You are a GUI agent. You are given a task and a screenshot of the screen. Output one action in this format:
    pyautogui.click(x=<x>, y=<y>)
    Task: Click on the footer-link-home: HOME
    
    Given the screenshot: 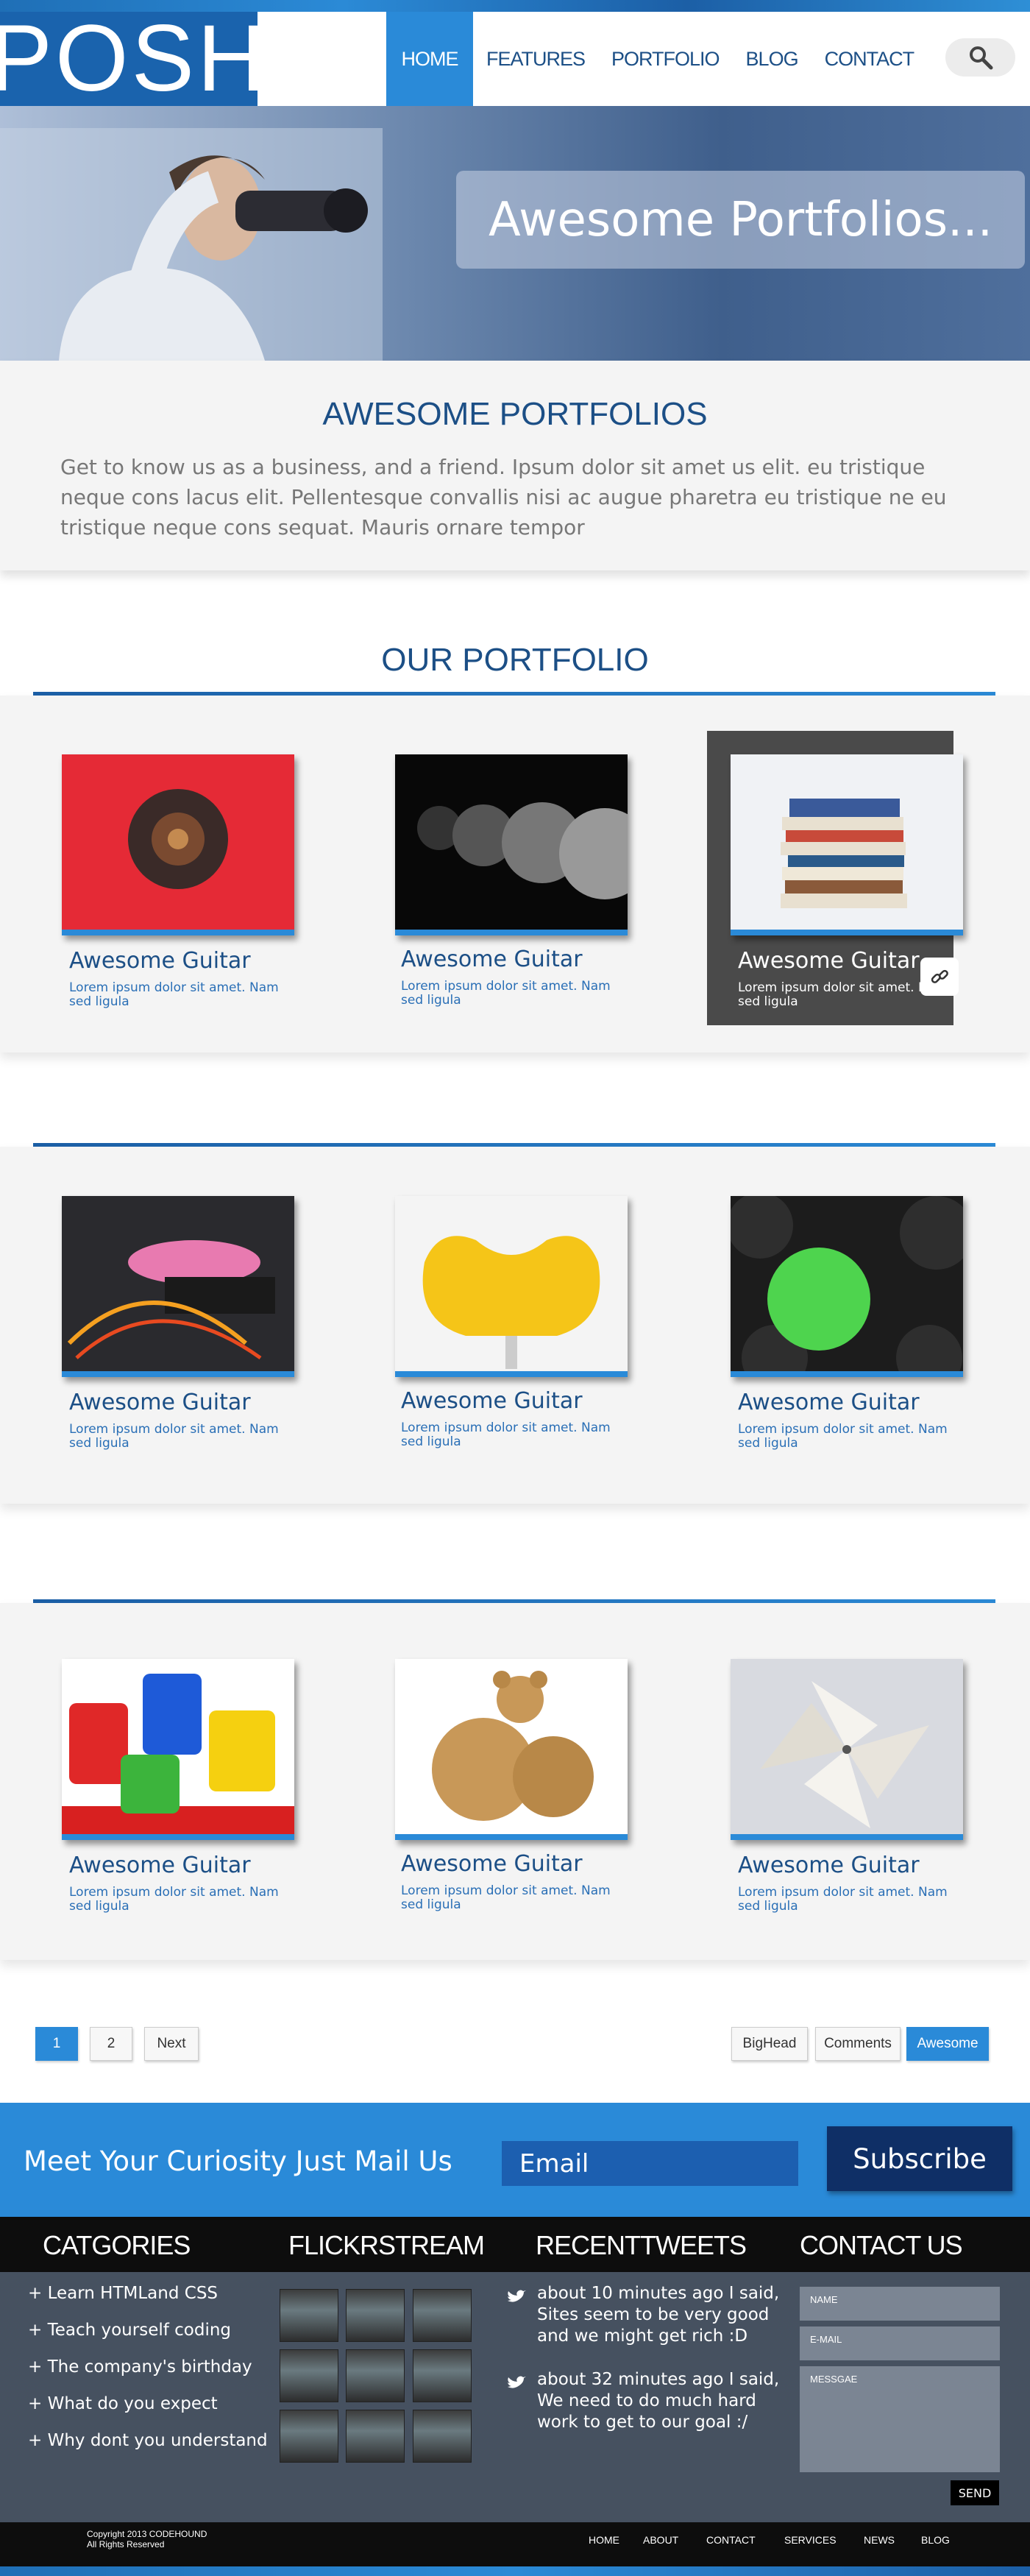 What is the action you would take?
    pyautogui.click(x=604, y=2540)
    